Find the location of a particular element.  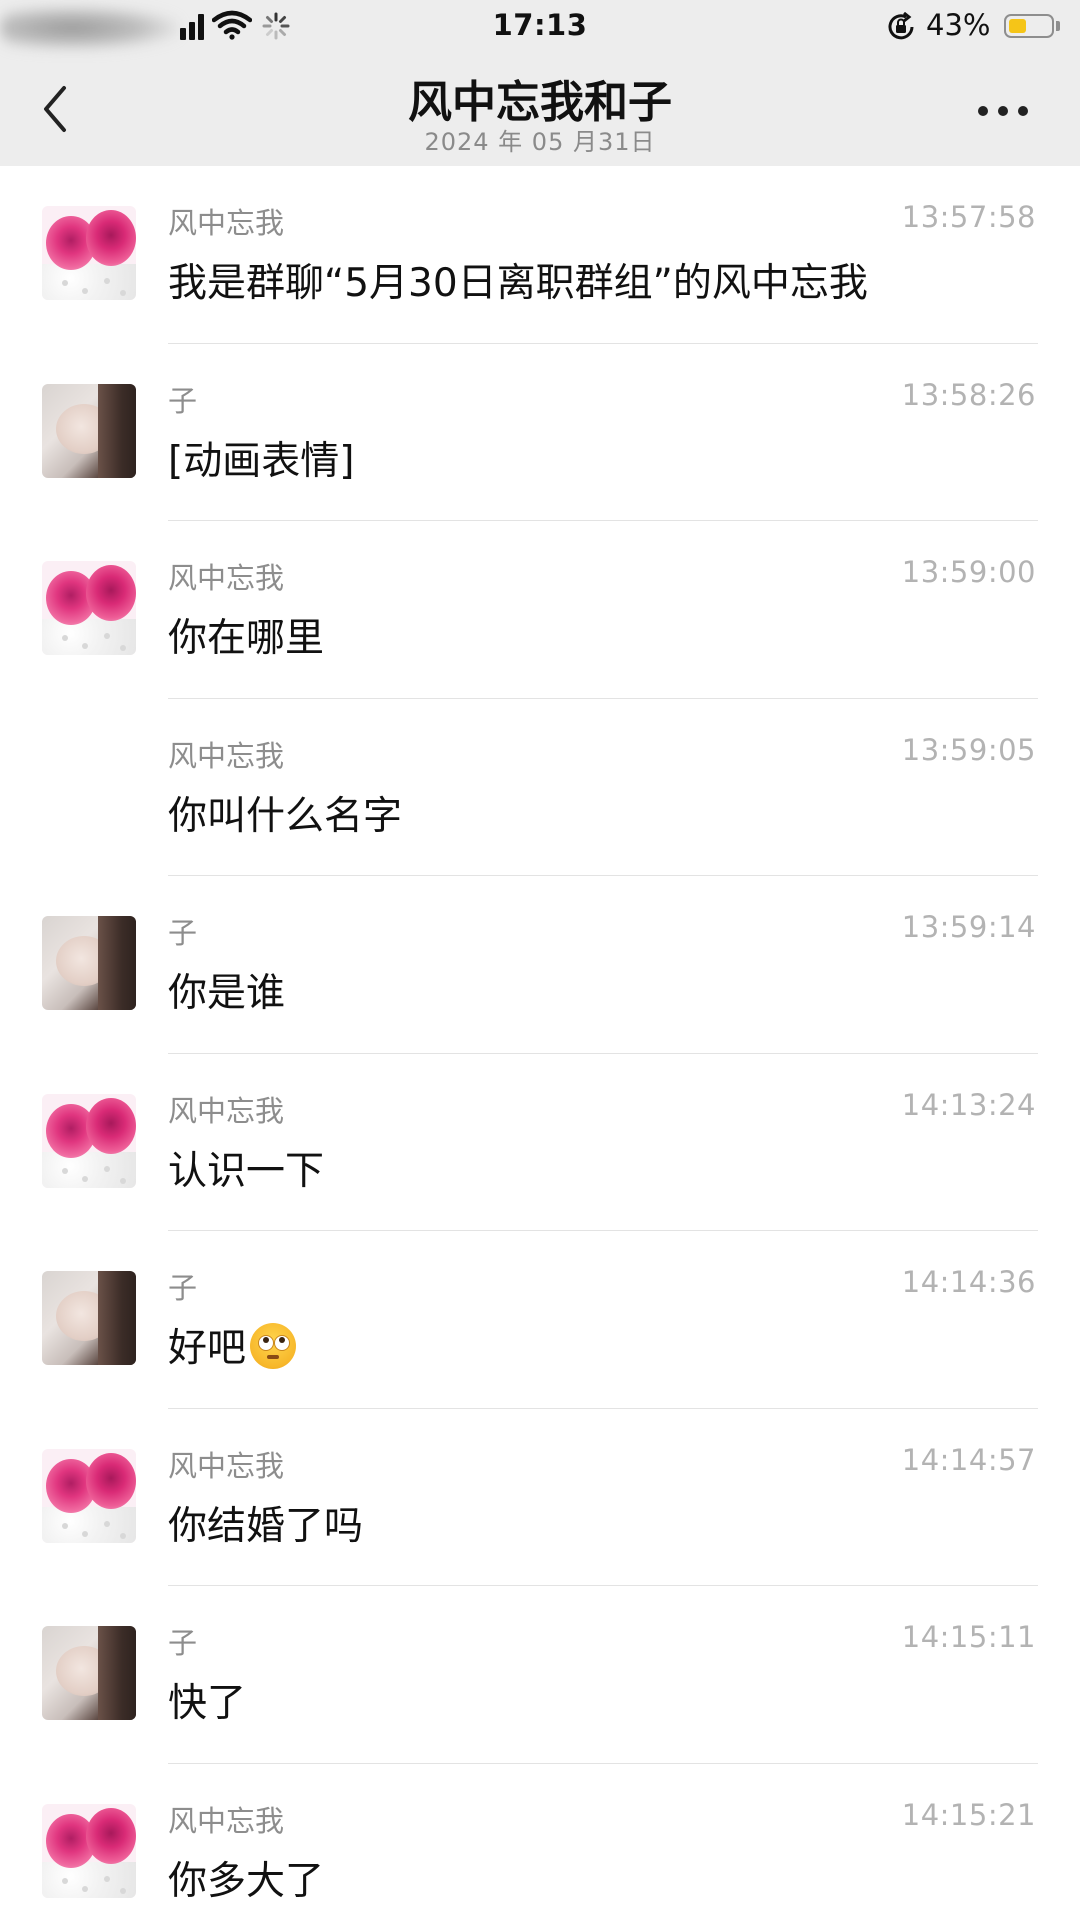

status-time: 17:13 is located at coordinates (540, 25).